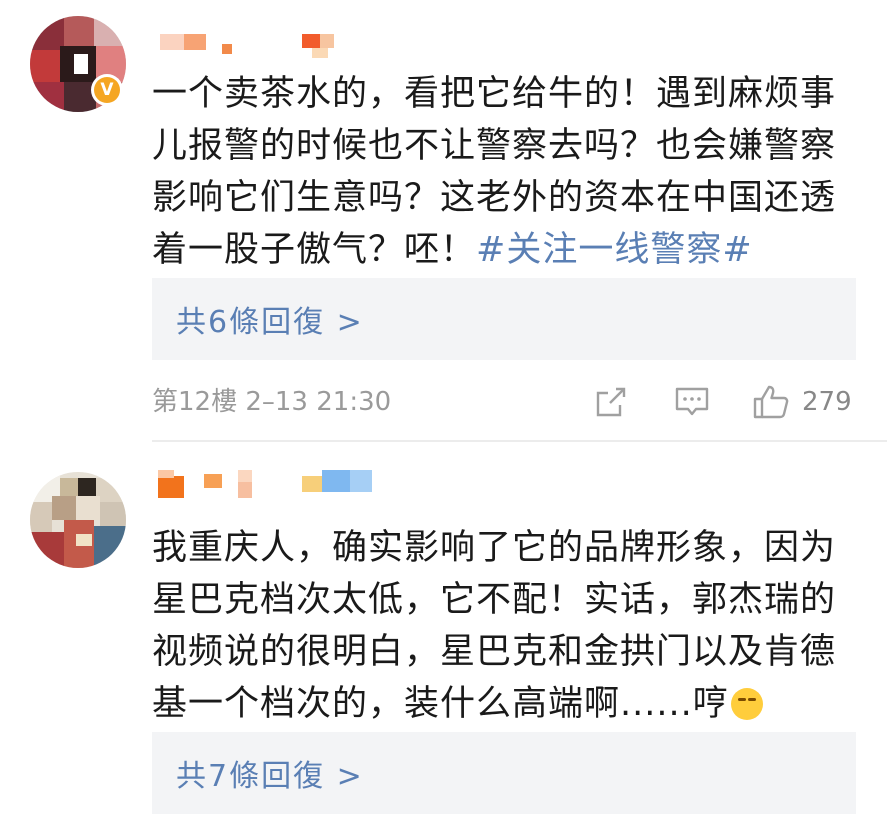  What do you see at coordinates (272, 402) in the screenshot?
I see `floor-and-time: 第12樓 2–13 21:30` at bounding box center [272, 402].